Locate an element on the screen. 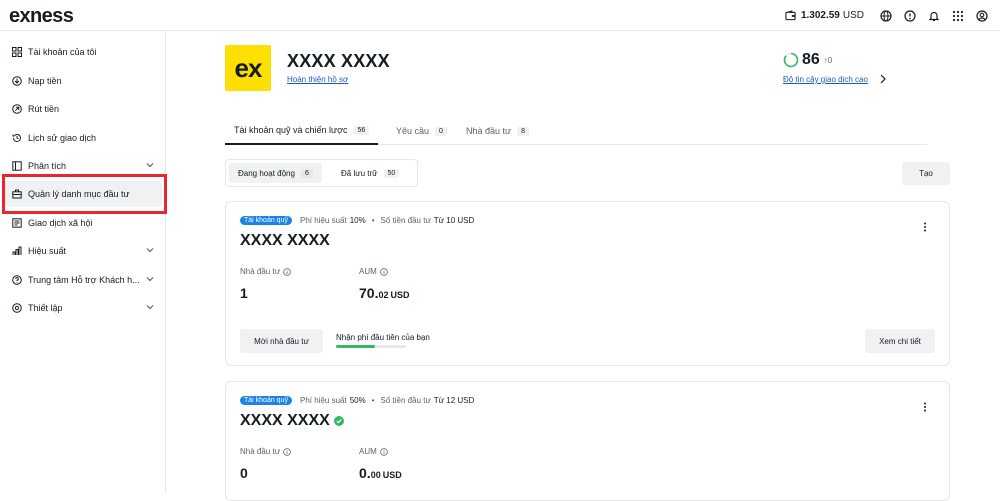  sidebar-item-history: Lịch sử giao dịch is located at coordinates (83, 138).